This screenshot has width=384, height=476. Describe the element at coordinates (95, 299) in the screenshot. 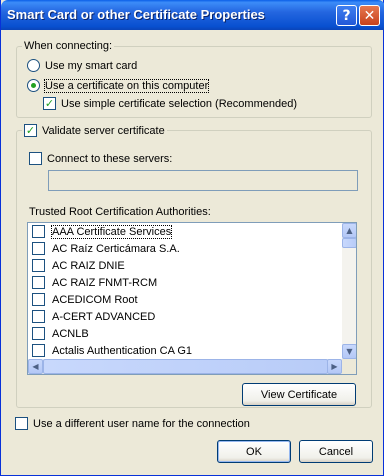

I see `list-item-label: ACEDICOM Root` at that location.